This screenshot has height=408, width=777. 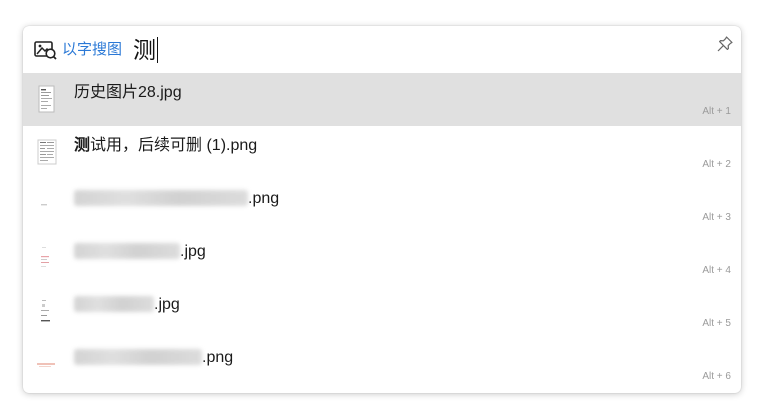 I want to click on result-shortcut: Alt + 3, so click(x=716, y=217).